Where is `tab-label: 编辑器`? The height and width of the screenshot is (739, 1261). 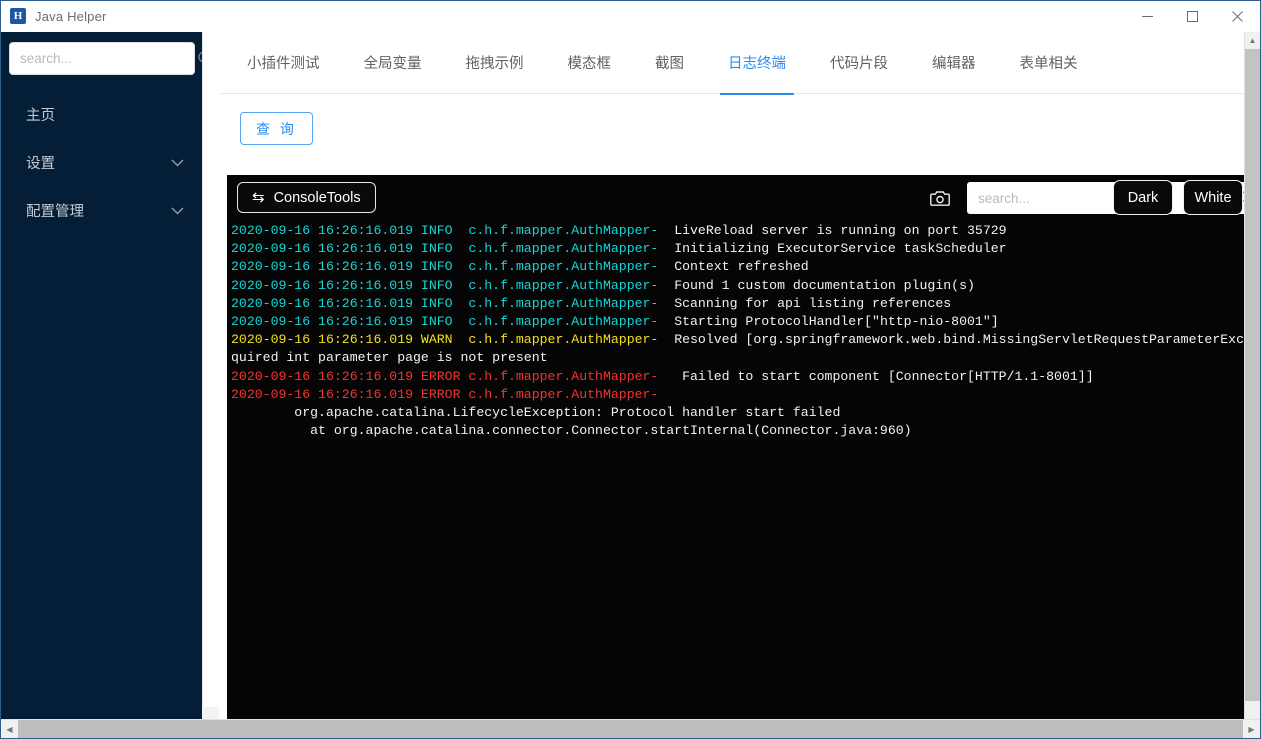 tab-label: 编辑器 is located at coordinates (954, 64).